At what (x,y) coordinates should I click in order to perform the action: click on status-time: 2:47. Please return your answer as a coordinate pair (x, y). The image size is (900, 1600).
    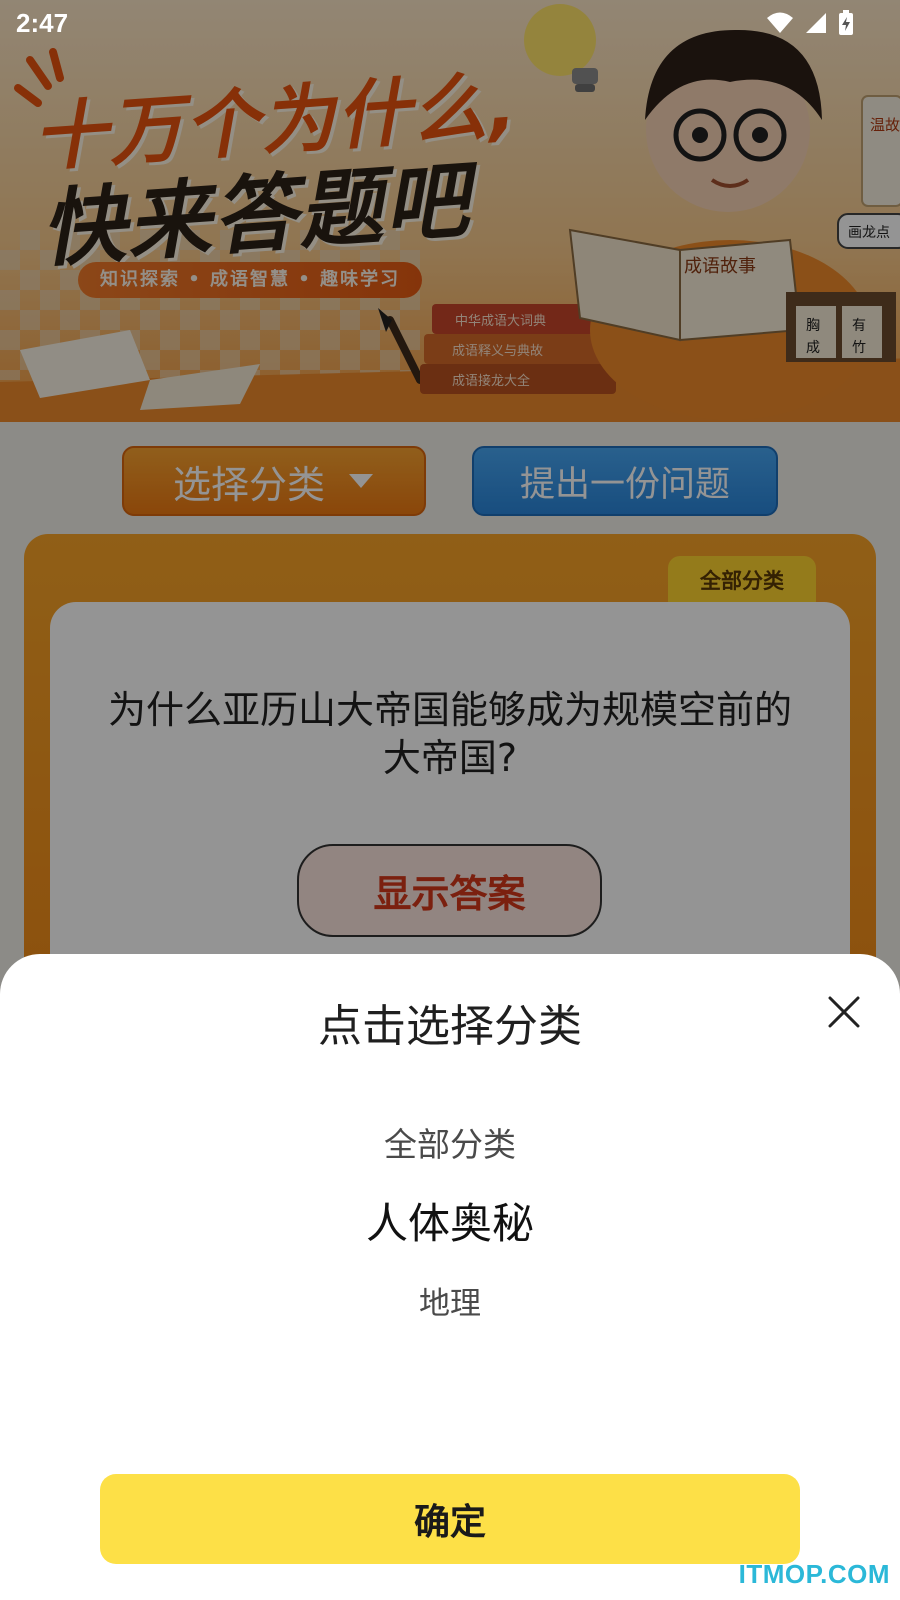
    Looking at the image, I should click on (42, 23).